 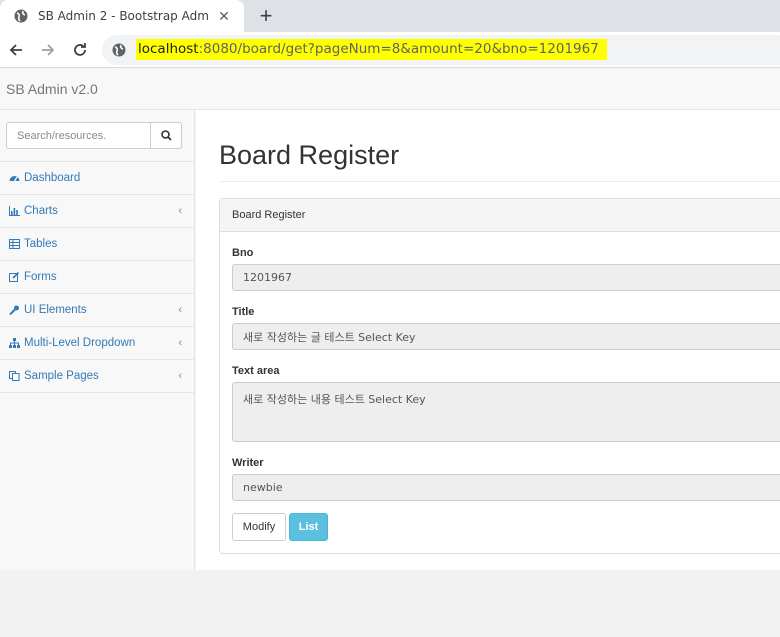 I want to click on writer-label: Writer, so click(x=248, y=463).